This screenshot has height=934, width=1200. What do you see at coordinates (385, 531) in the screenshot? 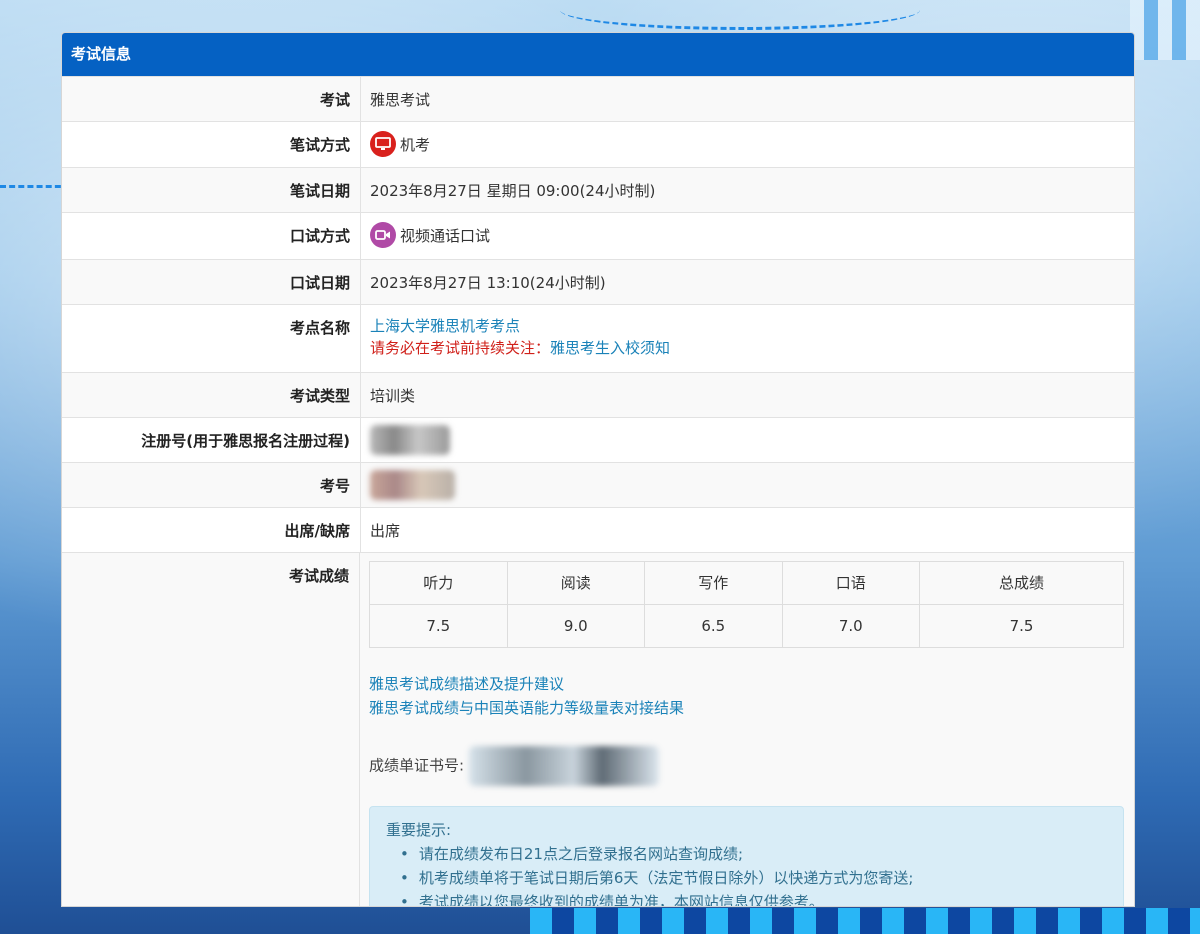
I see `row-value: 出席` at bounding box center [385, 531].